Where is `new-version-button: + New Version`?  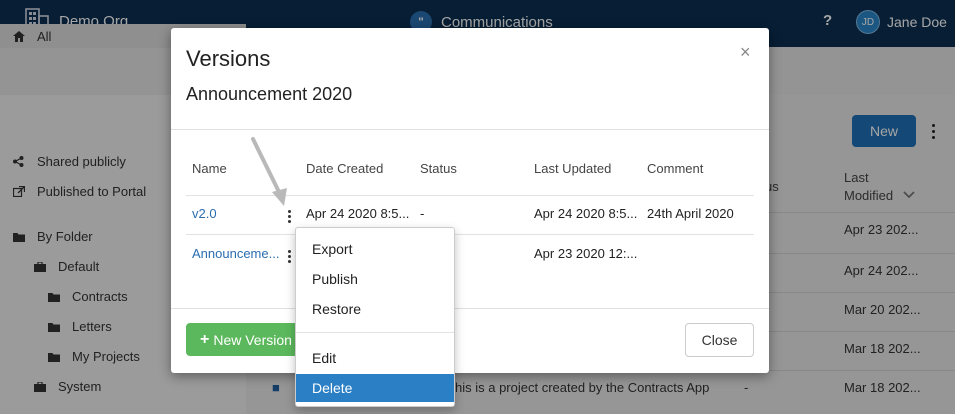
new-version-button: + New Version is located at coordinates (242, 339).